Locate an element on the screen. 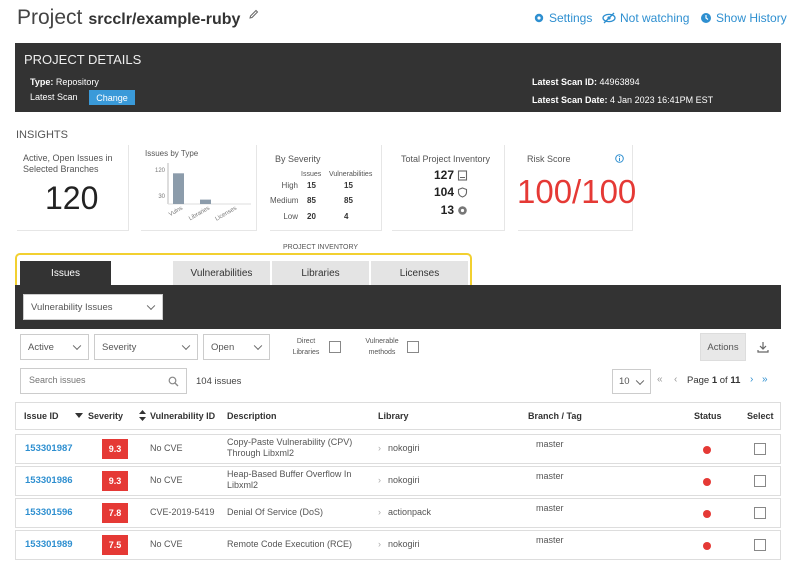 The height and width of the screenshot is (562, 805). info-icon is located at coordinates (619, 158).